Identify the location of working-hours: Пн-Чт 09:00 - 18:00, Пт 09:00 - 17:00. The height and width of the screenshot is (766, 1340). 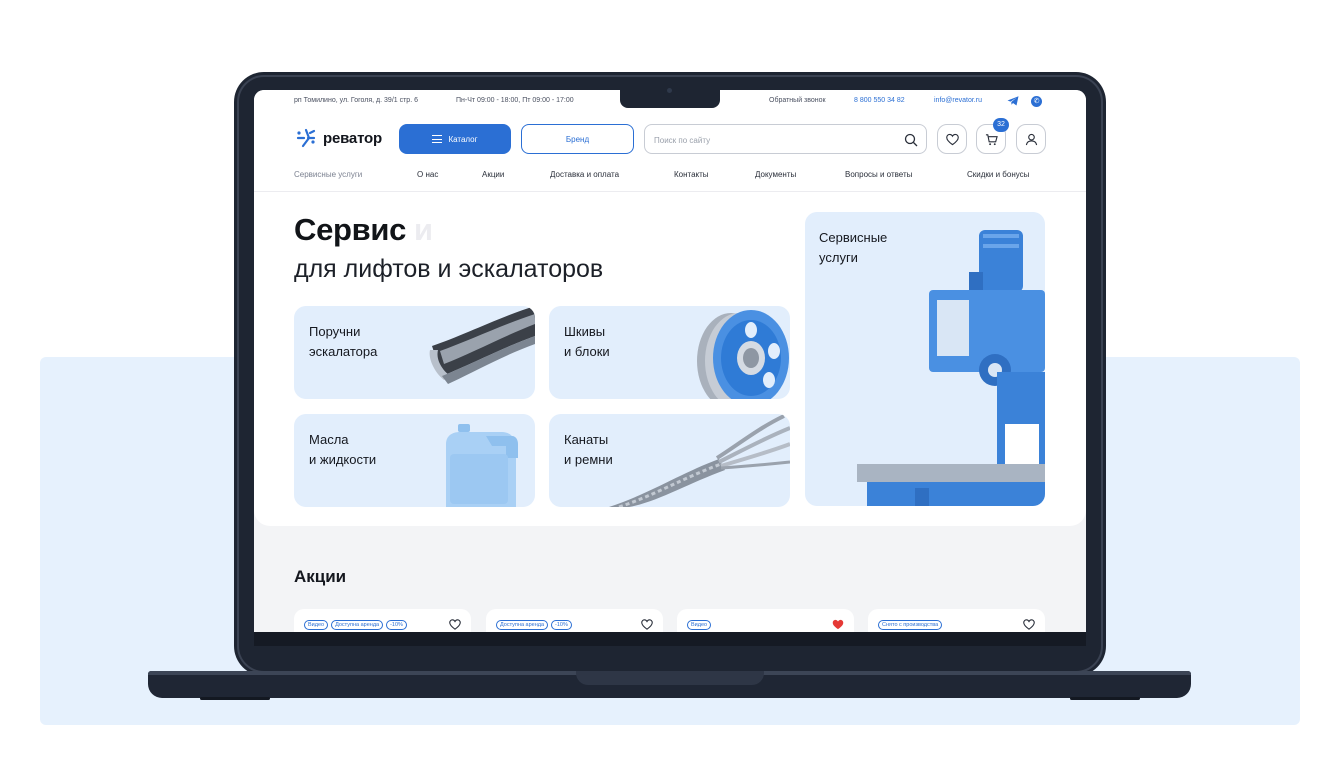
(515, 100).